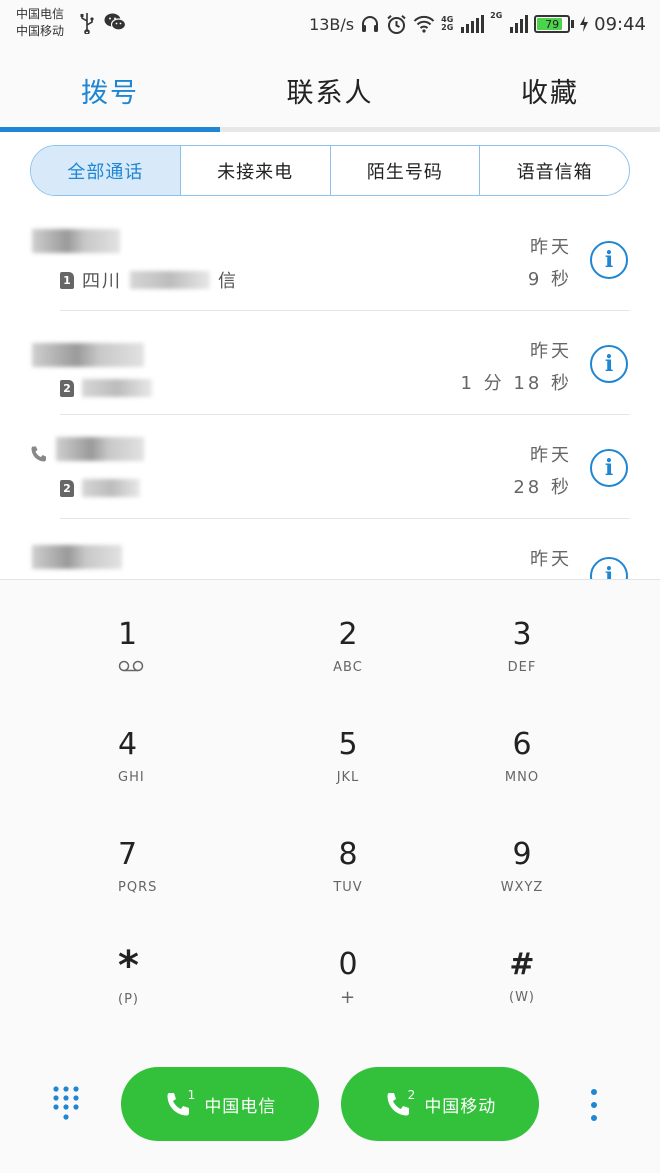 The image size is (660, 1173). I want to click on sim-number: 2, so click(412, 1095).